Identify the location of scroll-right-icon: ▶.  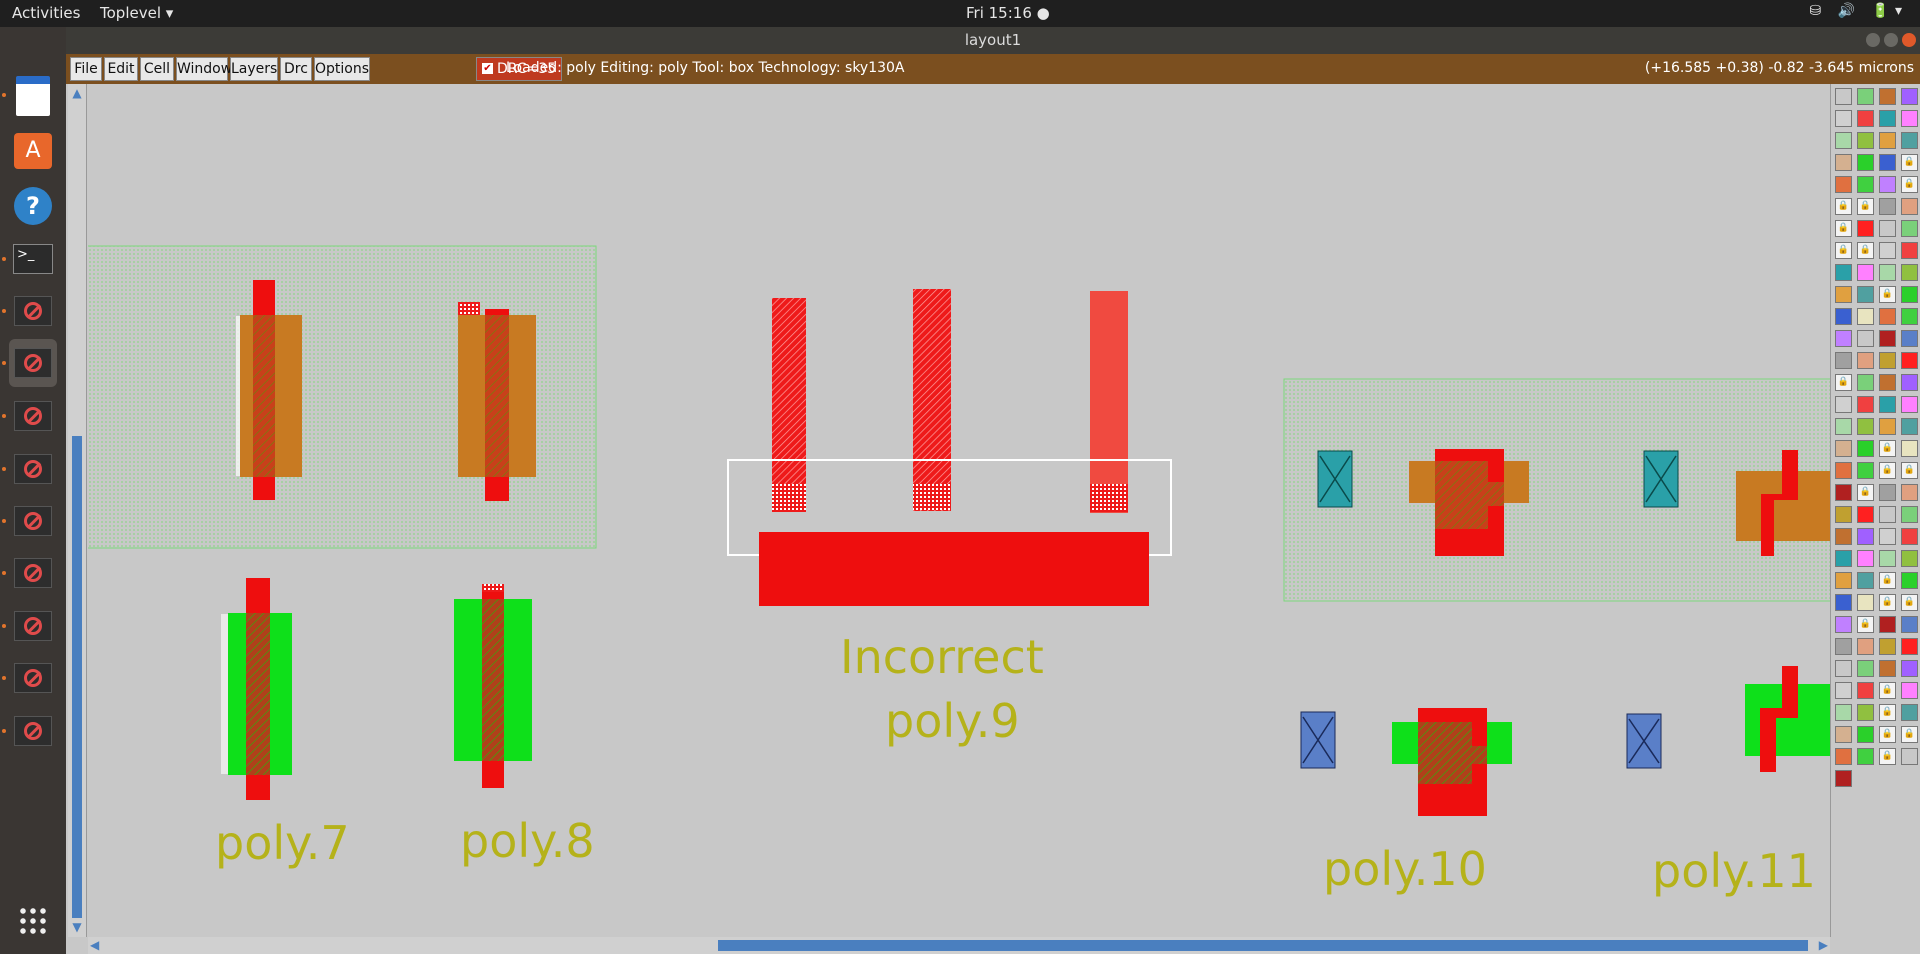
(1823, 945).